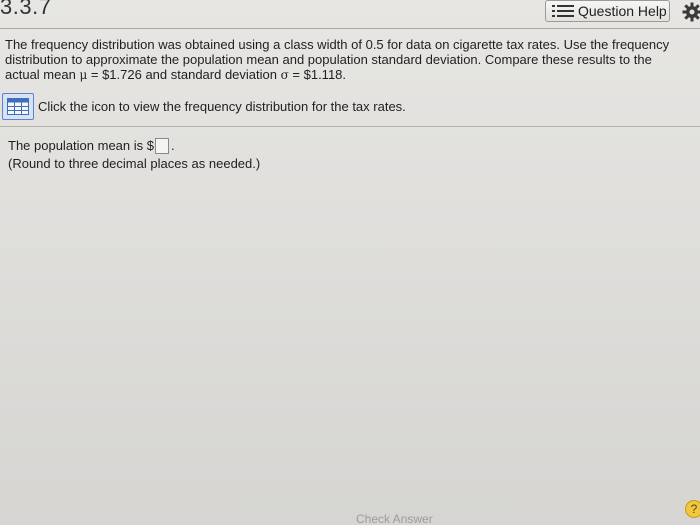 This screenshot has height=525, width=700. Describe the element at coordinates (284, 75) in the screenshot. I see `sigma-symbol: σ` at that location.